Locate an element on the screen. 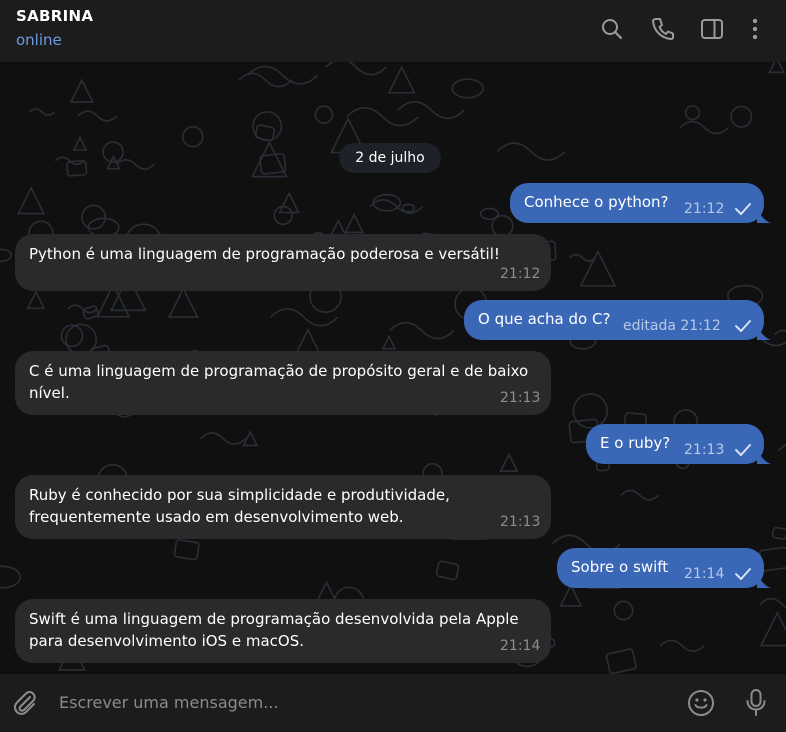 This screenshot has width=786, height=732. attach-icon is located at coordinates (25, 703).